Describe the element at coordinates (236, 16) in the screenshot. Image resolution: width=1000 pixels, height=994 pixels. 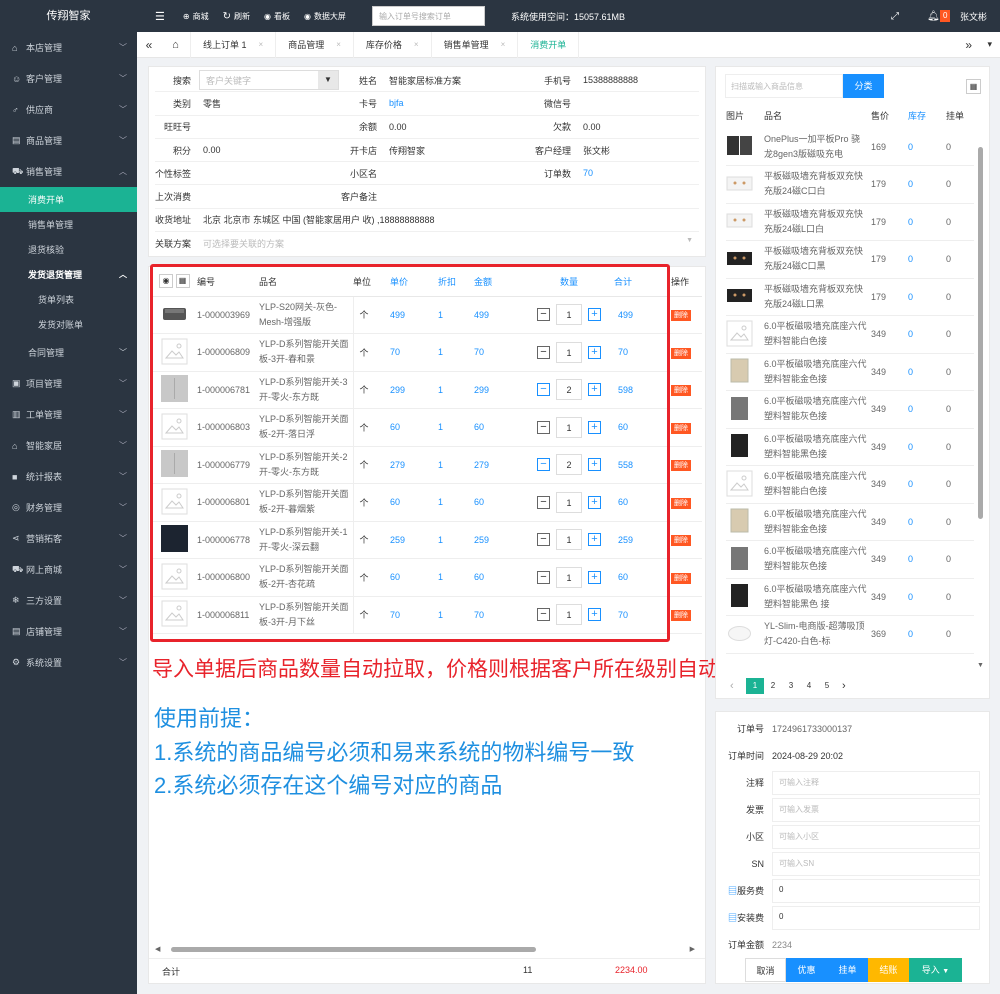
I see `refresh-button: ↻ 刷新` at that location.